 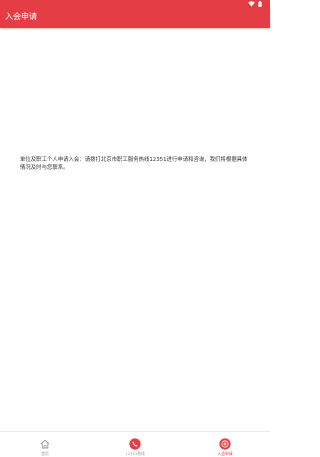 I want to click on membership-icon, so click(x=225, y=444).